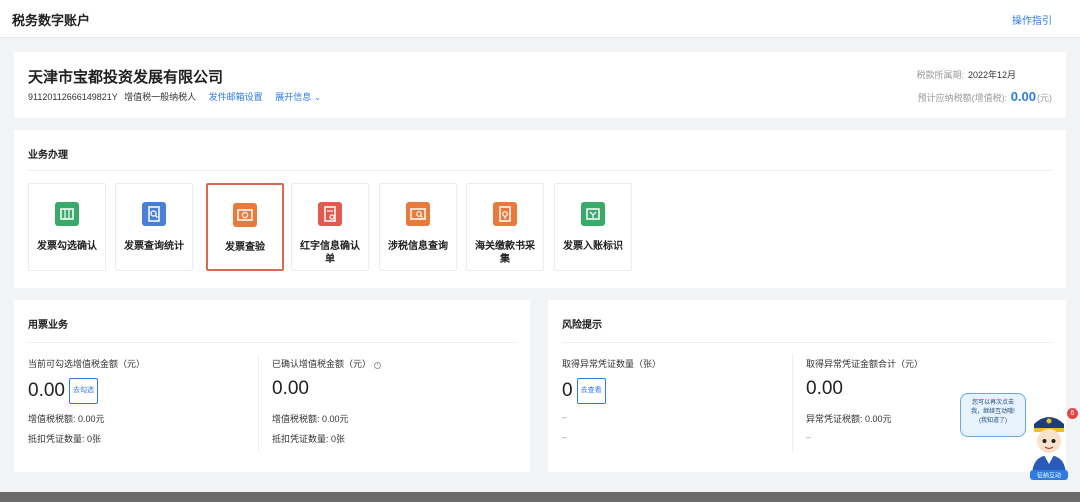 Image resolution: width=1080 pixels, height=502 pixels. What do you see at coordinates (236, 97) in the screenshot?
I see `mailbox-settings-link: 发件邮箱设置` at bounding box center [236, 97].